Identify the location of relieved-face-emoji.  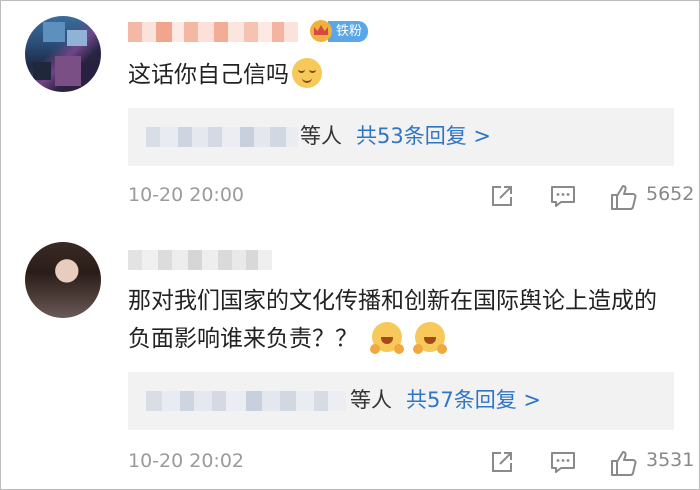
(307, 73).